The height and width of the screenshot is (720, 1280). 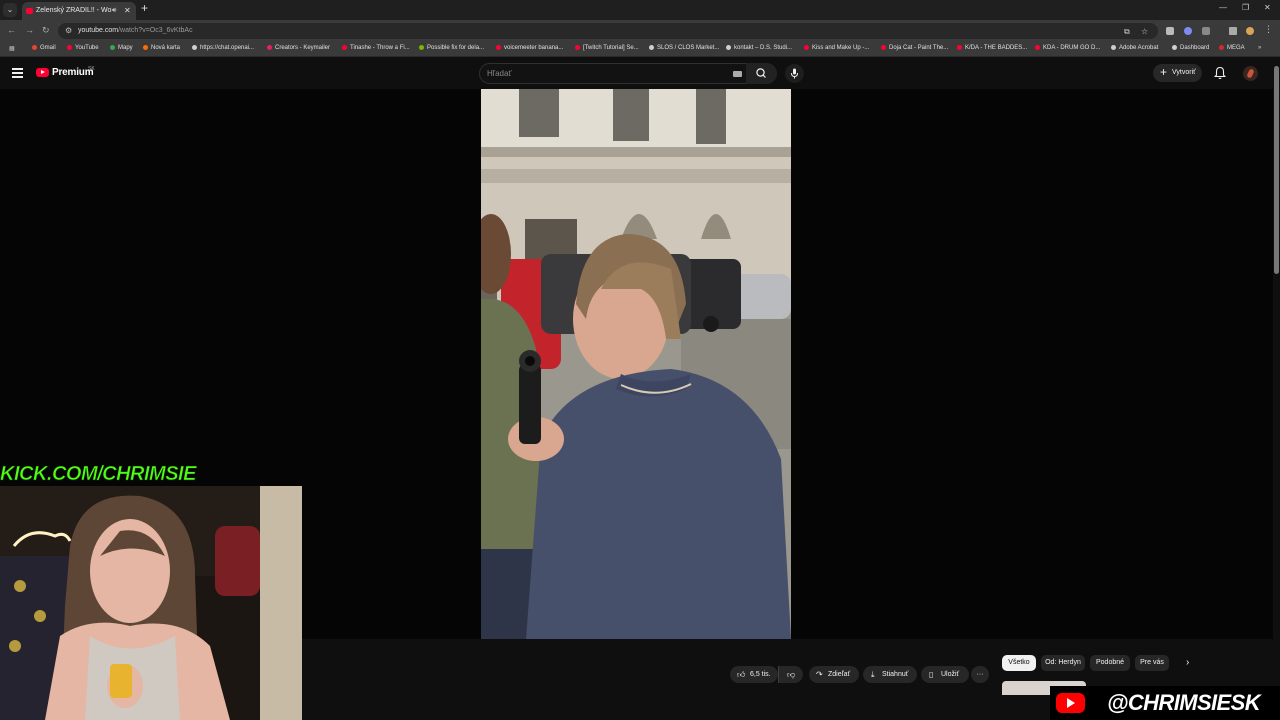 I want to click on chip-related: Podobné, so click(x=1110, y=663).